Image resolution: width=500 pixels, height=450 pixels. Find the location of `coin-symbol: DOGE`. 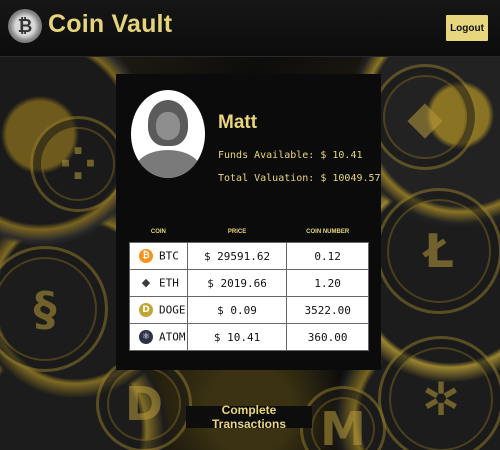

coin-symbol: DOGE is located at coordinates (172, 310).